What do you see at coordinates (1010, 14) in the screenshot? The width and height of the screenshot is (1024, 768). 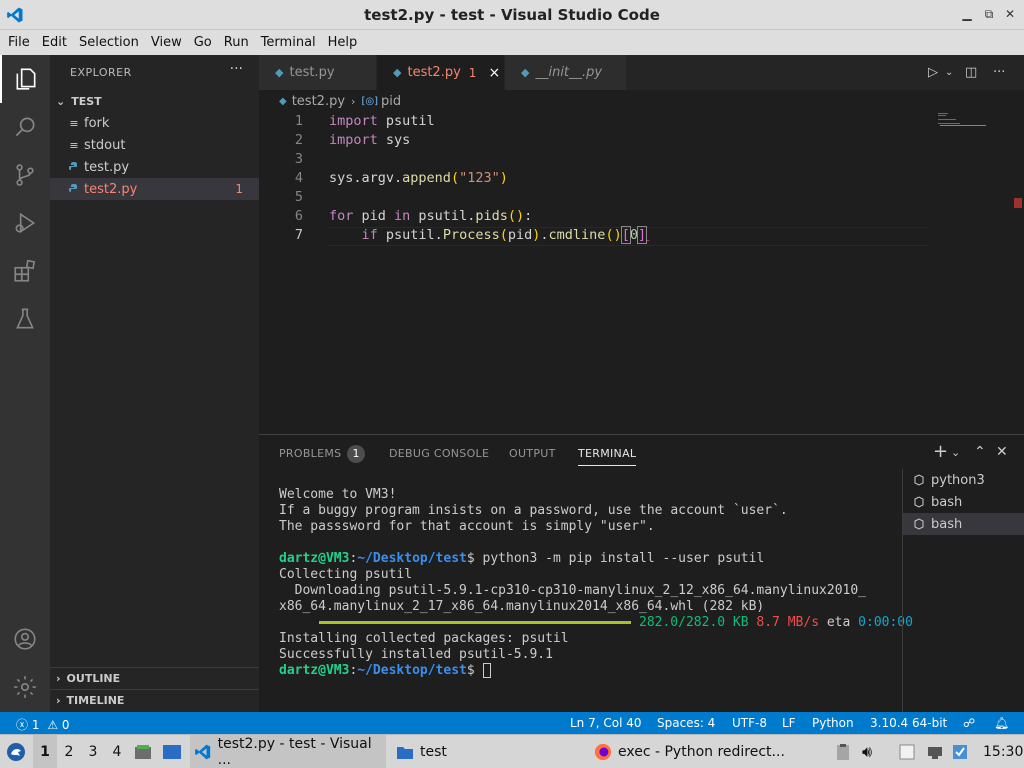 I see `close-window-icon: ✕` at bounding box center [1010, 14].